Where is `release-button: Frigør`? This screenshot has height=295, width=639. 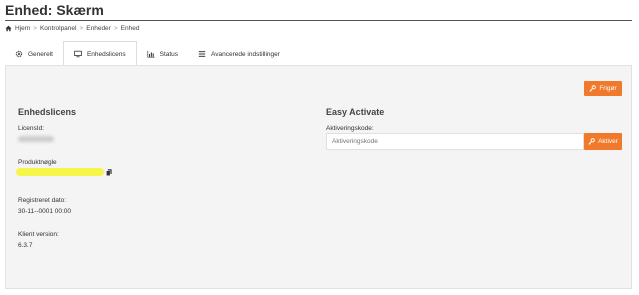
release-button: Frigør is located at coordinates (603, 88).